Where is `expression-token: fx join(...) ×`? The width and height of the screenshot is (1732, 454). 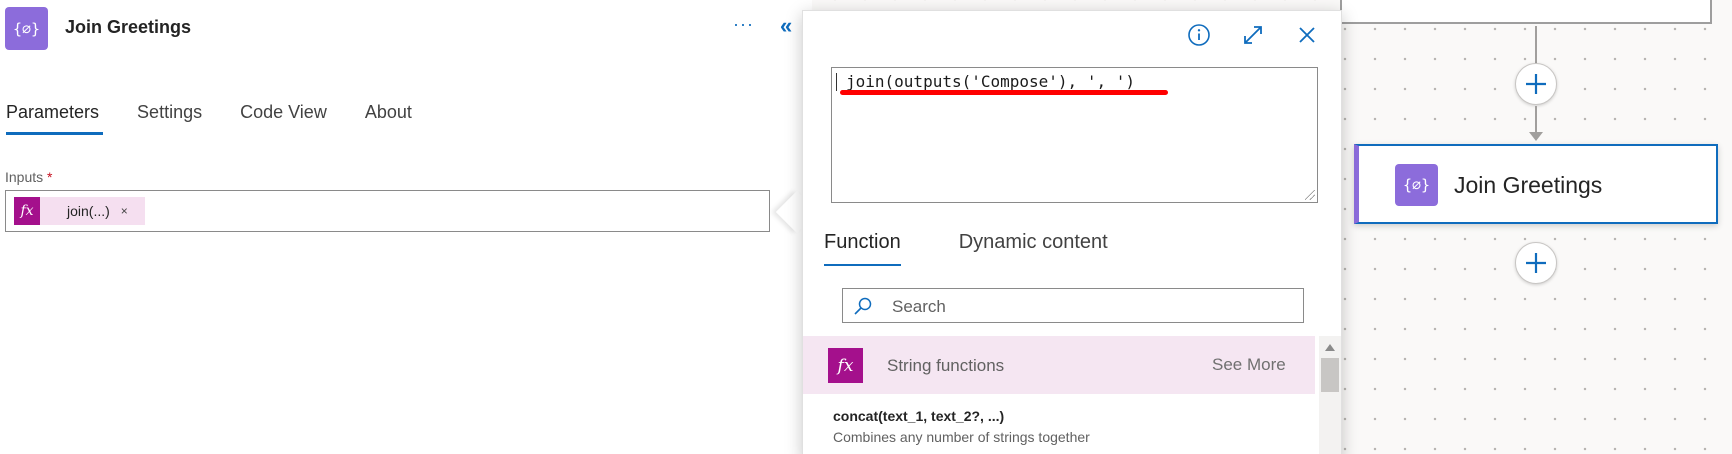 expression-token: fx join(...) × is located at coordinates (79, 211).